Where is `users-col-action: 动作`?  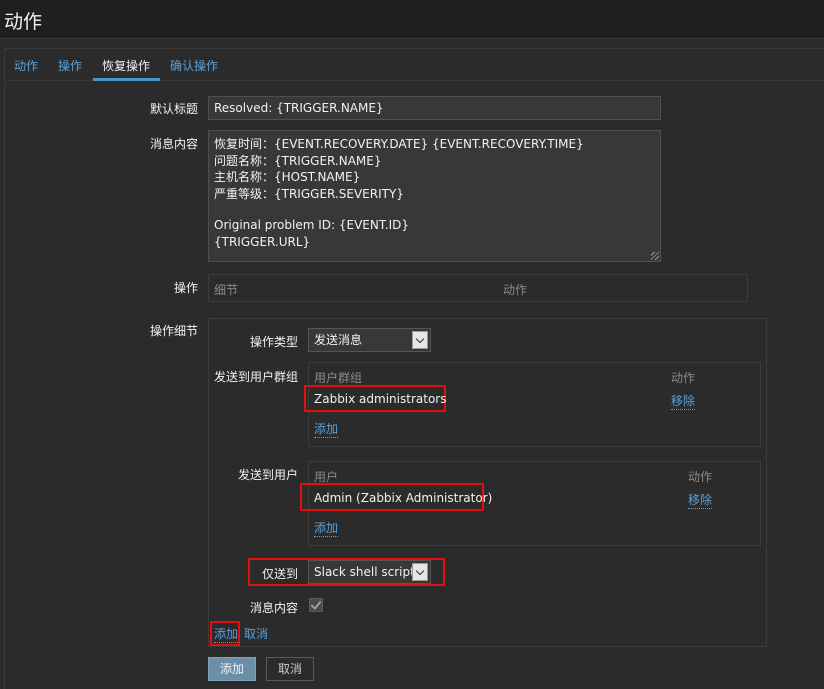 users-col-action: 动作 is located at coordinates (700, 477).